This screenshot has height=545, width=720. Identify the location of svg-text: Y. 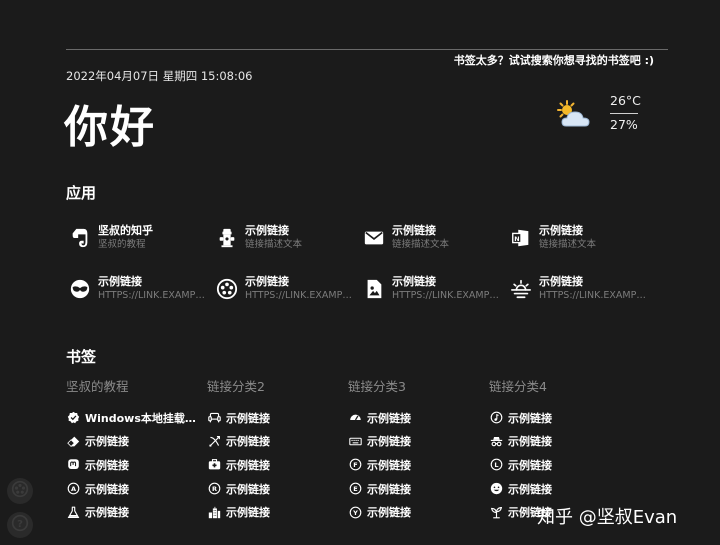
(355, 513).